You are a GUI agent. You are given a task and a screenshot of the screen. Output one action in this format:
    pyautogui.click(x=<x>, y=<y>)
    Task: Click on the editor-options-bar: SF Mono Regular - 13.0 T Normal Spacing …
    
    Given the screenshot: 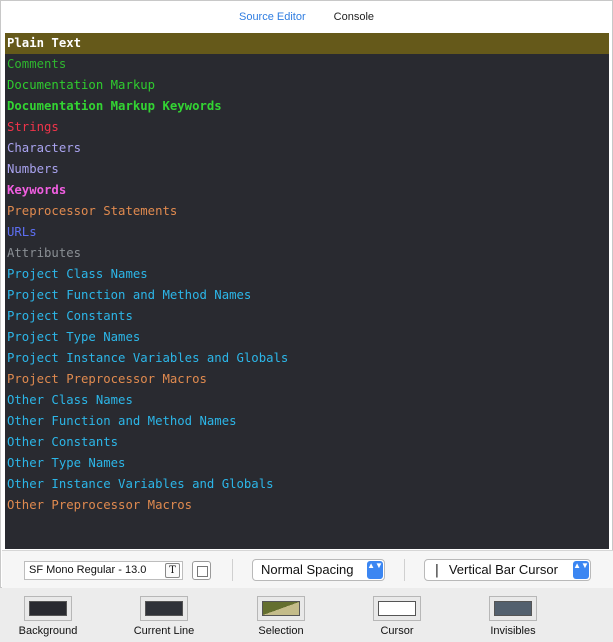 What is the action you would take?
    pyautogui.click(x=307, y=569)
    